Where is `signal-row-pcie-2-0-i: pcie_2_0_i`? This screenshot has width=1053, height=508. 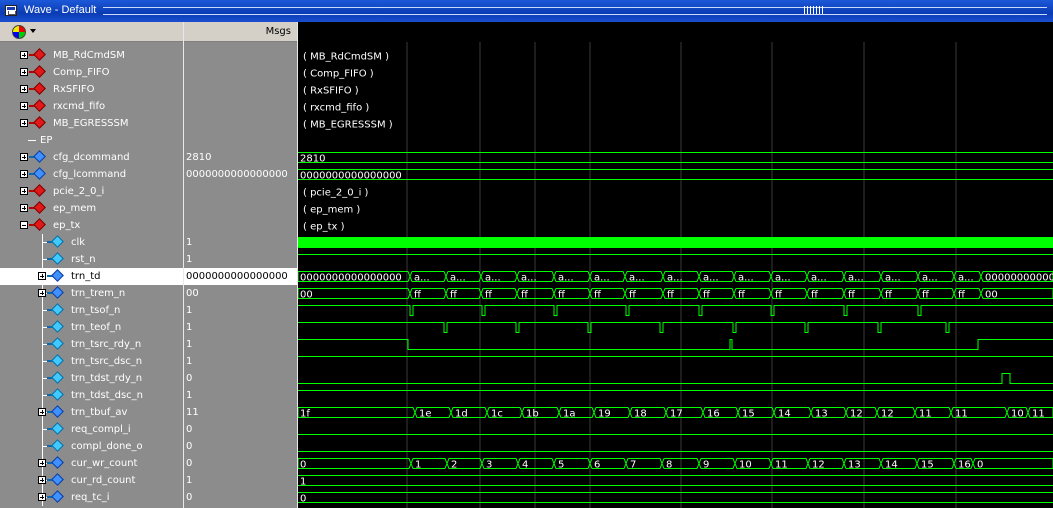
signal-row-pcie-2-0-i: pcie_2_0_i is located at coordinates (91, 191).